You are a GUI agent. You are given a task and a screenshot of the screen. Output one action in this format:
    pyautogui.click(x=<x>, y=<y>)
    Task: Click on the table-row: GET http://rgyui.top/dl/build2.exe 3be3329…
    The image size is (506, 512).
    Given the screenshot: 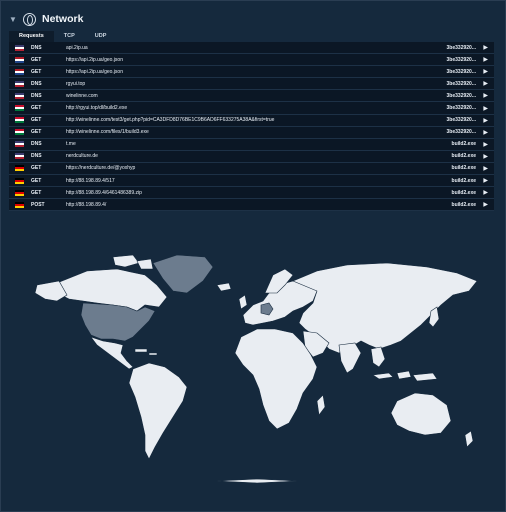 What is the action you would take?
    pyautogui.click(x=251, y=108)
    